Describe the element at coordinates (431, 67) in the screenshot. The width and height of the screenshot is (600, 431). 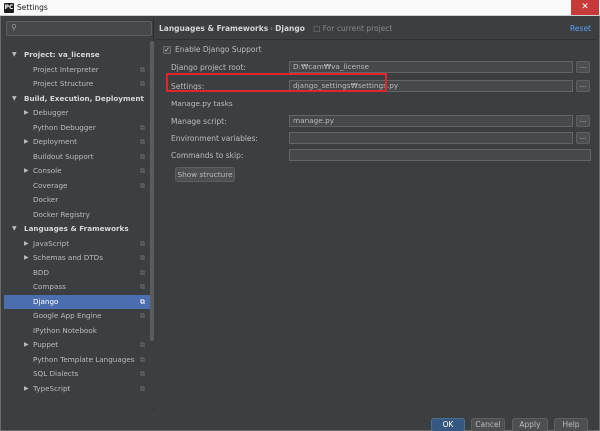
I see `project-root-field: D:₩cam₩va_license` at that location.